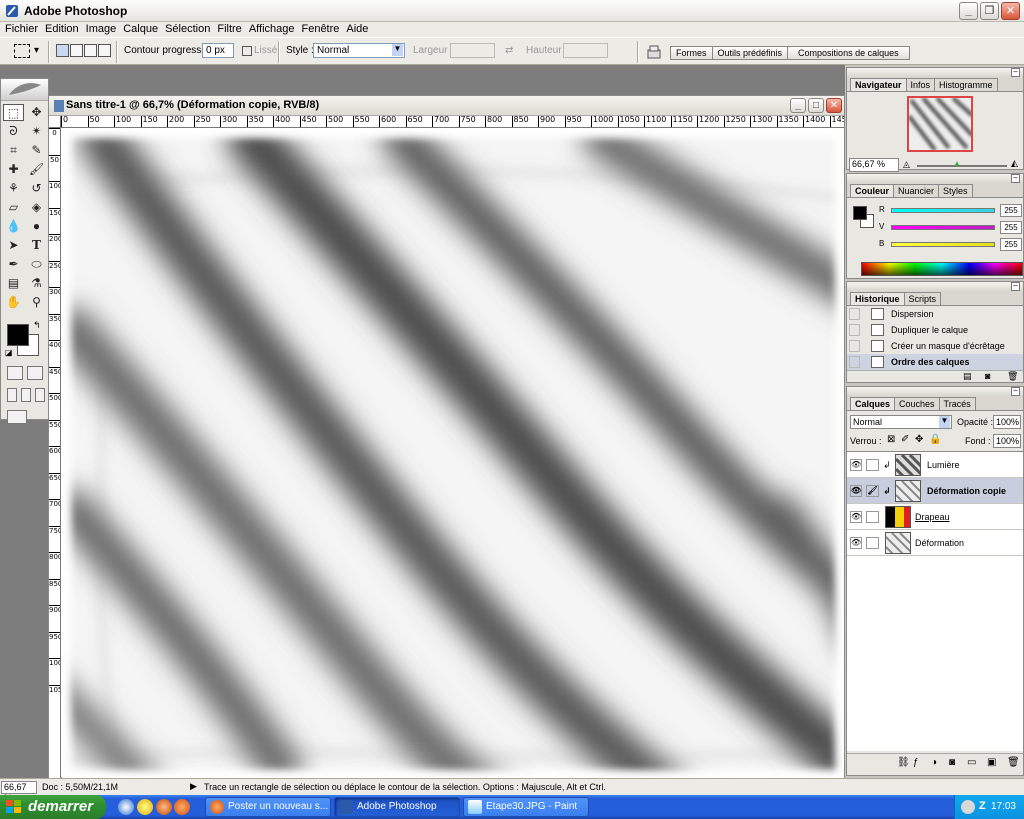  Describe the element at coordinates (967, 376) in the screenshot. I see `new-document-from-state-icon: ▤` at that location.